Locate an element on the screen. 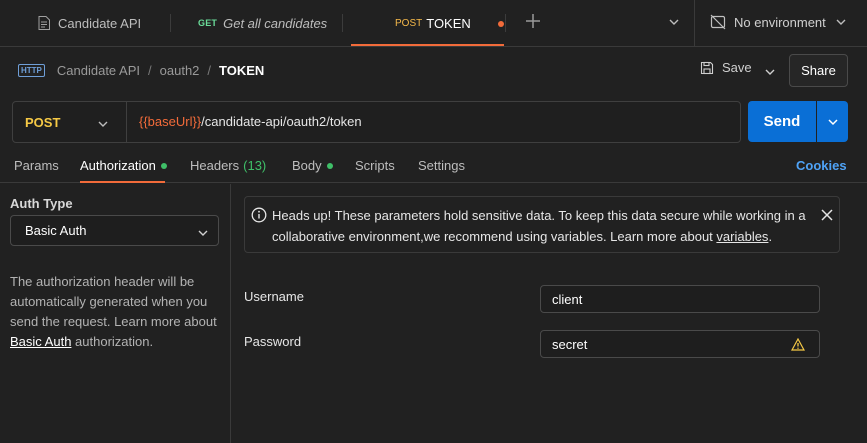 This screenshot has height=443, width=867. url-input: {{baseUrl}}/candidate-api/oauth2/token is located at coordinates (250, 121).